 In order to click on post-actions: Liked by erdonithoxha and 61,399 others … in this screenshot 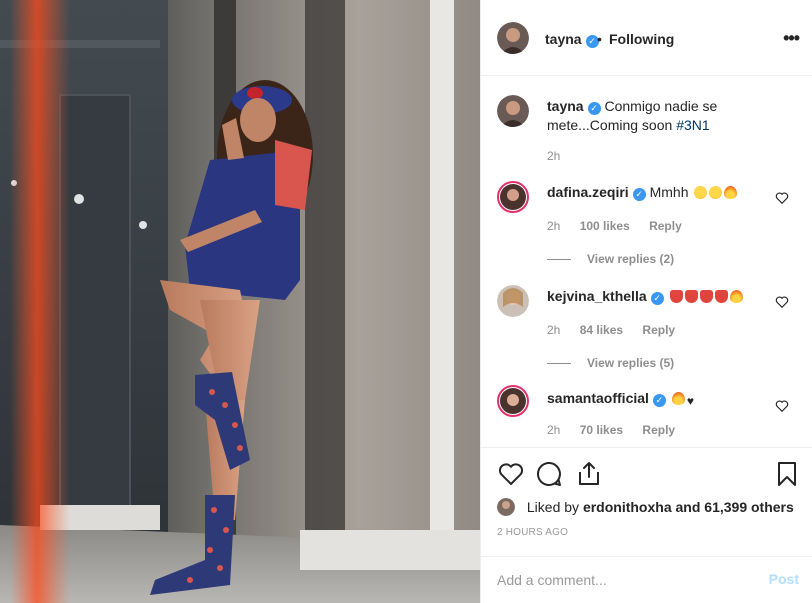, I will do `click(646, 501)`.